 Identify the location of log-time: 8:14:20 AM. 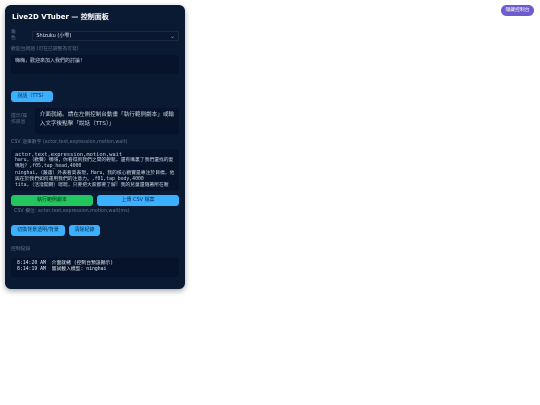
(31, 263).